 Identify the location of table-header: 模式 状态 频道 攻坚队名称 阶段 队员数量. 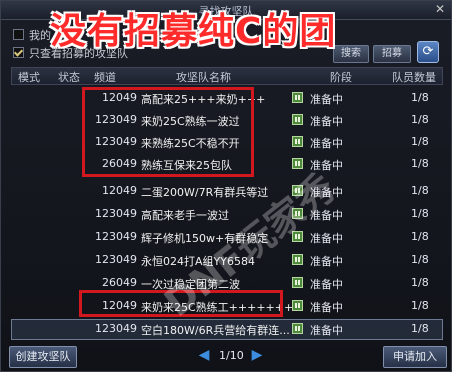
(227, 76).